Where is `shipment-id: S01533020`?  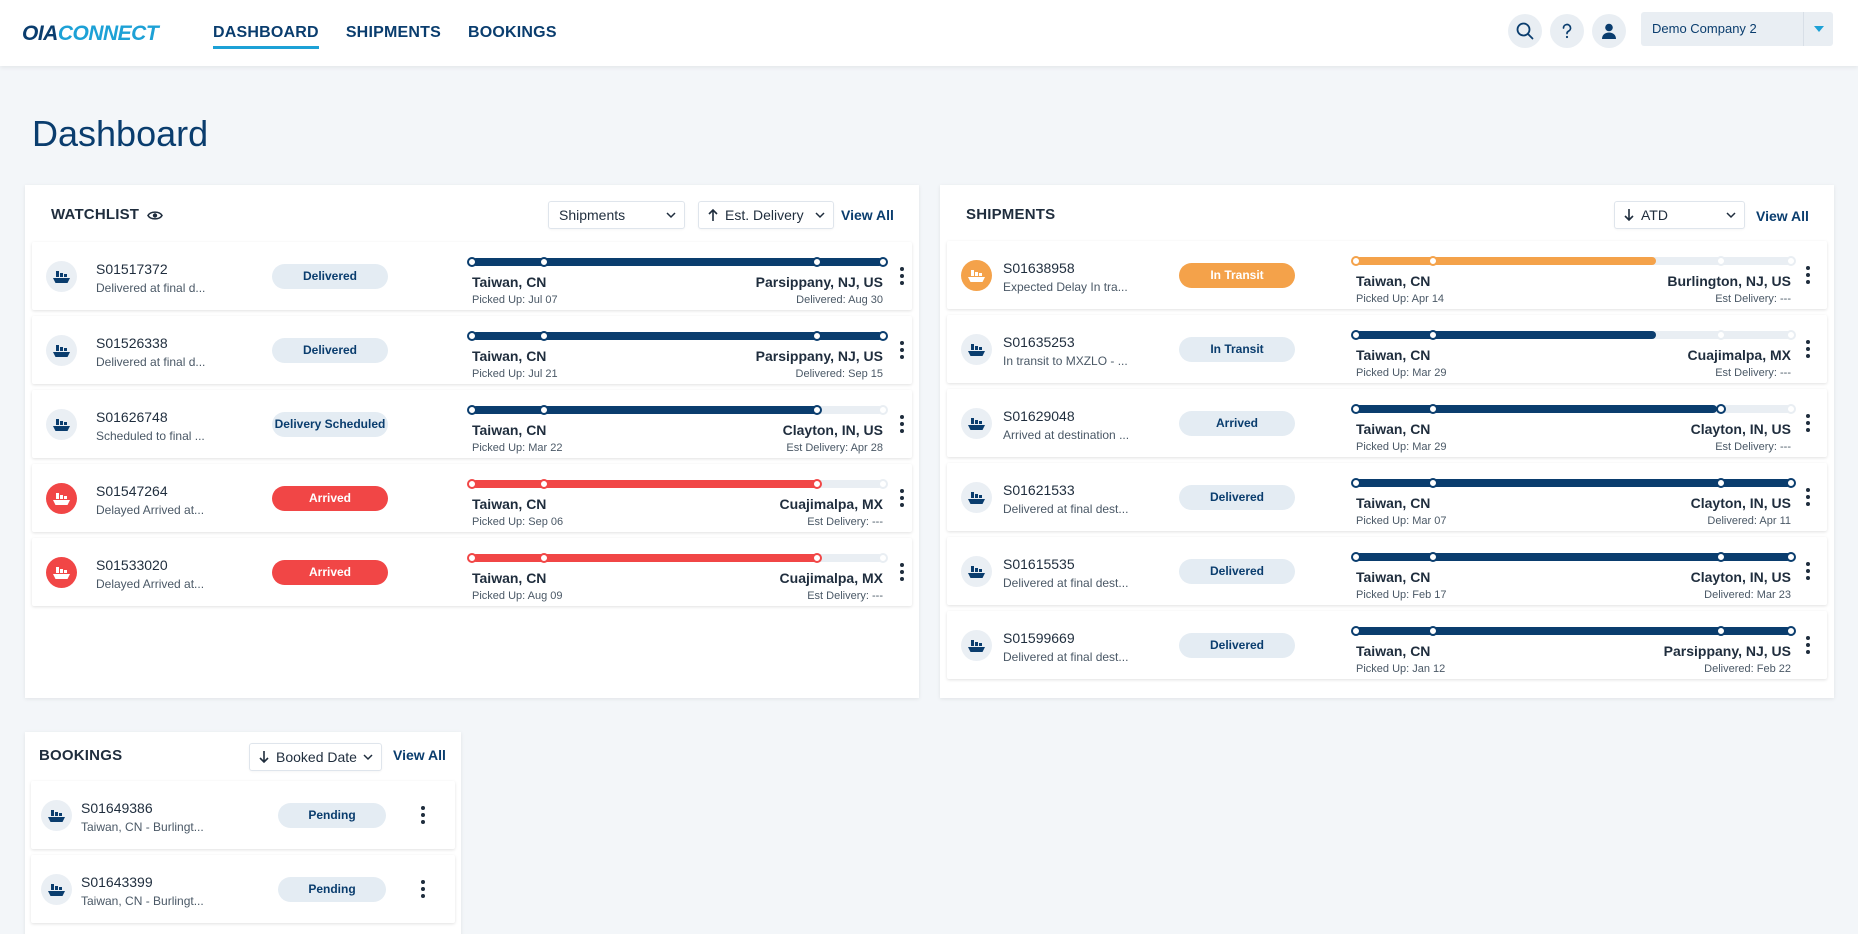 shipment-id: S01533020 is located at coordinates (132, 565).